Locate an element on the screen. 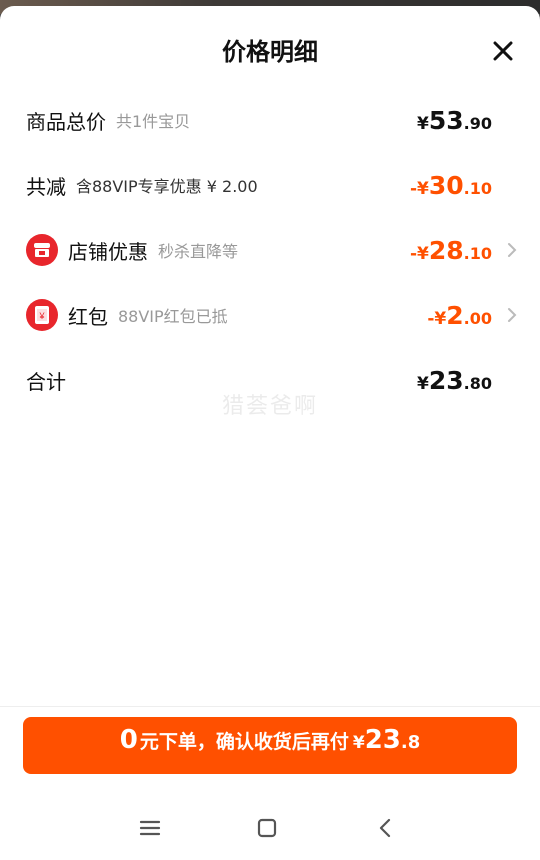 The width and height of the screenshot is (540, 860). amount-decimal: .90 is located at coordinates (477, 123).